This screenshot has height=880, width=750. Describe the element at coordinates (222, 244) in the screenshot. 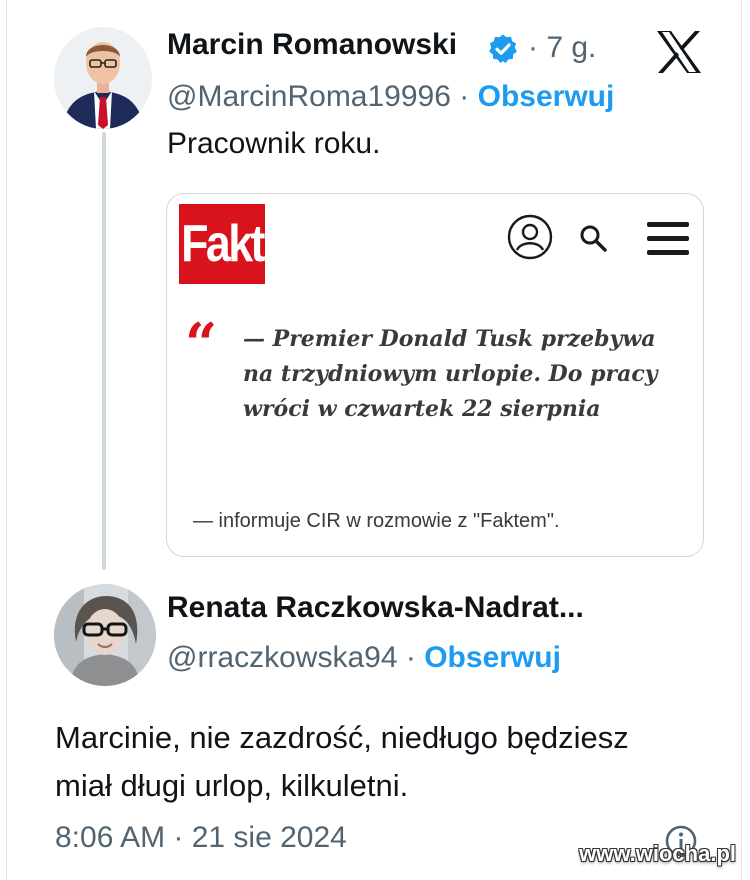

I see `fakt-logo: Fakt` at that location.